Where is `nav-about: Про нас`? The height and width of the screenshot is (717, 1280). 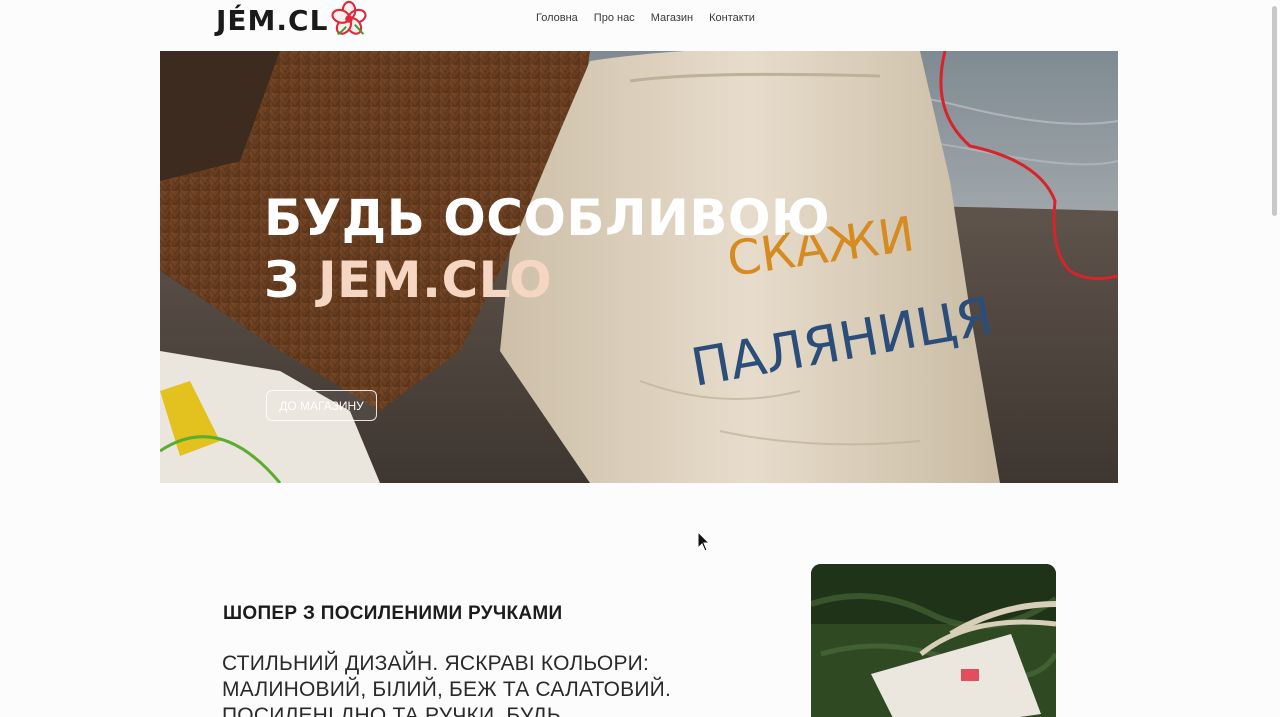 nav-about: Про нас is located at coordinates (614, 18).